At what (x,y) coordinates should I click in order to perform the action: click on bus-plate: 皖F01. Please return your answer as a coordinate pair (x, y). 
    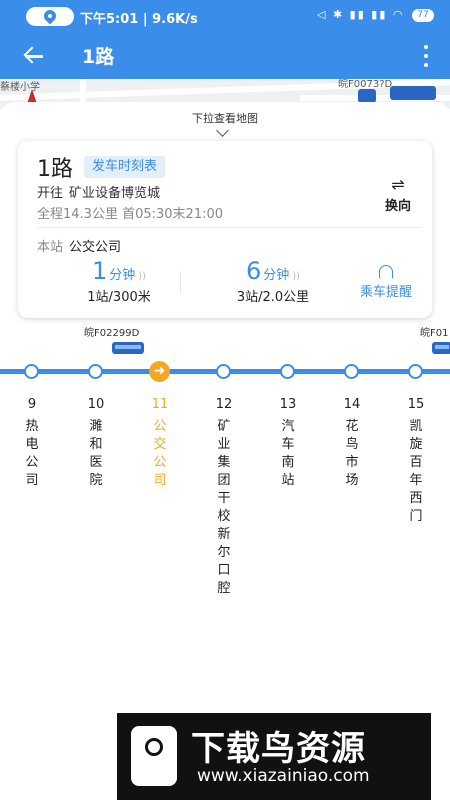
    Looking at the image, I should click on (434, 333).